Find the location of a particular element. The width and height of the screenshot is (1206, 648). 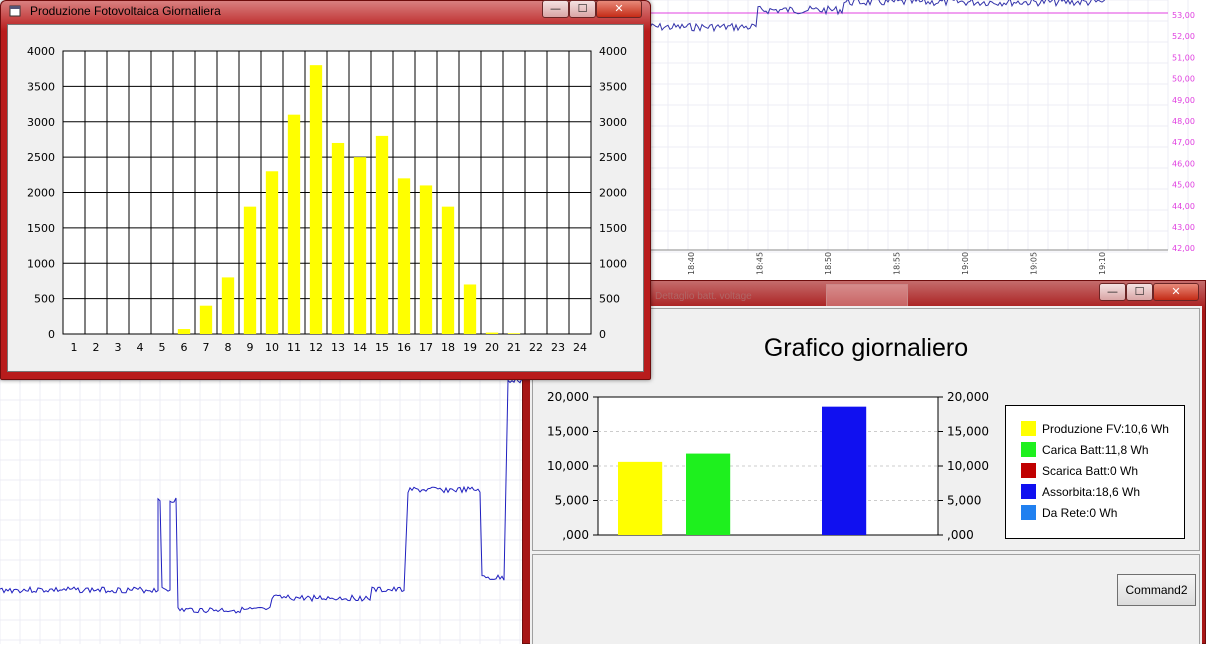

daily-y-tick-right: ,000 is located at coordinates (960, 535).